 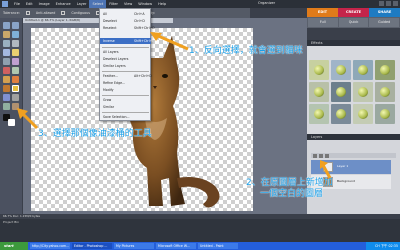 I want to click on brush-tool-icon, so click(x=6, y=88).